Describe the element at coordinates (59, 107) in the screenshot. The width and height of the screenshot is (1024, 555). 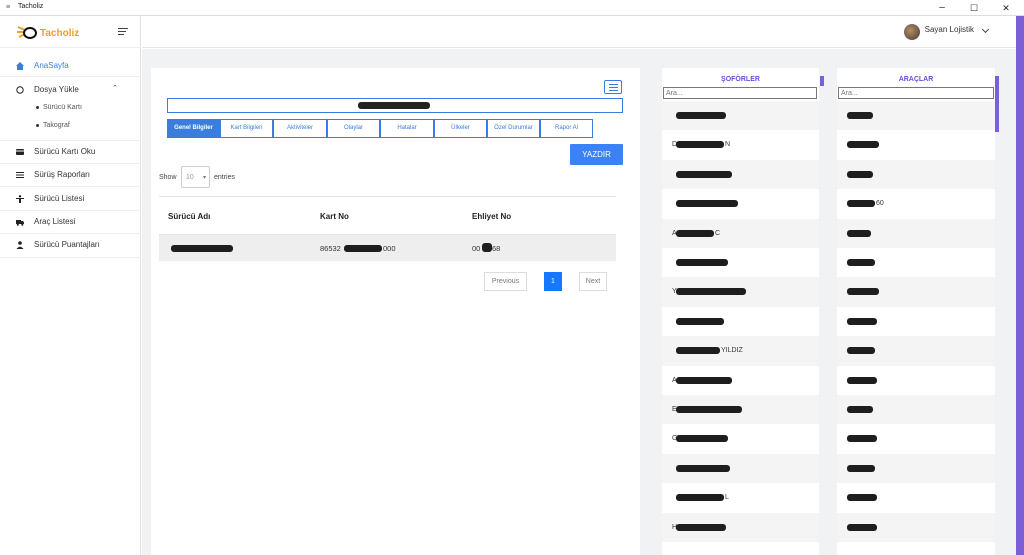
I see `sidebar-subitem-surucu-karti: Sürücü Kartı` at that location.